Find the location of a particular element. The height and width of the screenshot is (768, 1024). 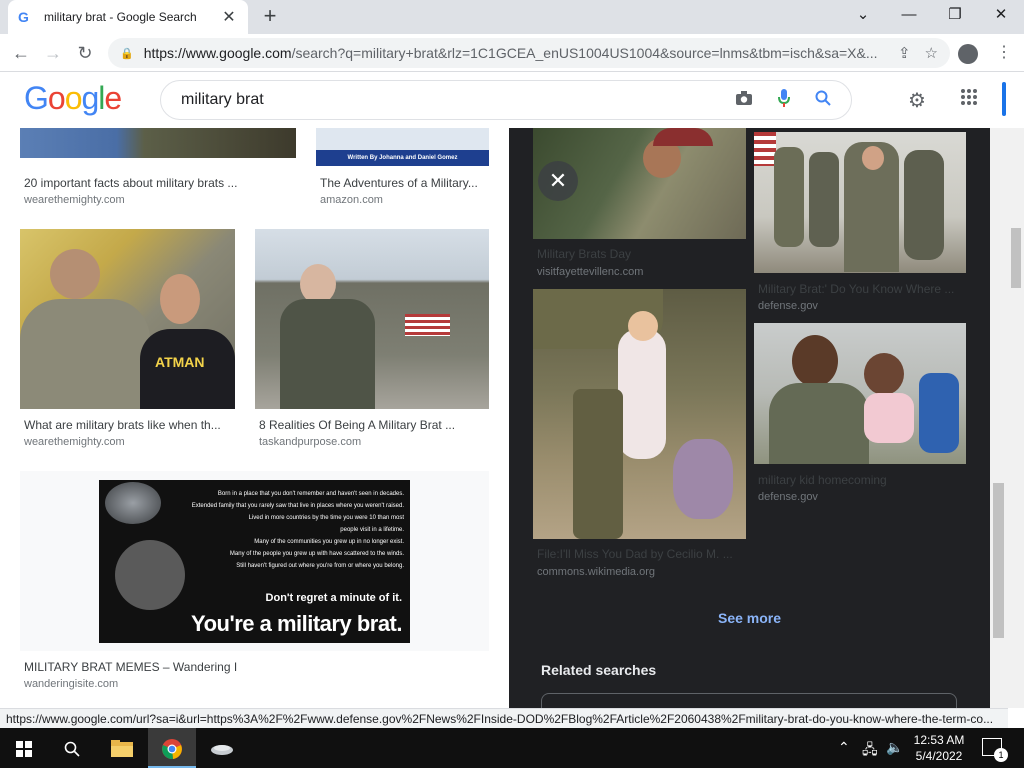

google-header: Google military brat ⚙ is located at coordinates (504, 100).